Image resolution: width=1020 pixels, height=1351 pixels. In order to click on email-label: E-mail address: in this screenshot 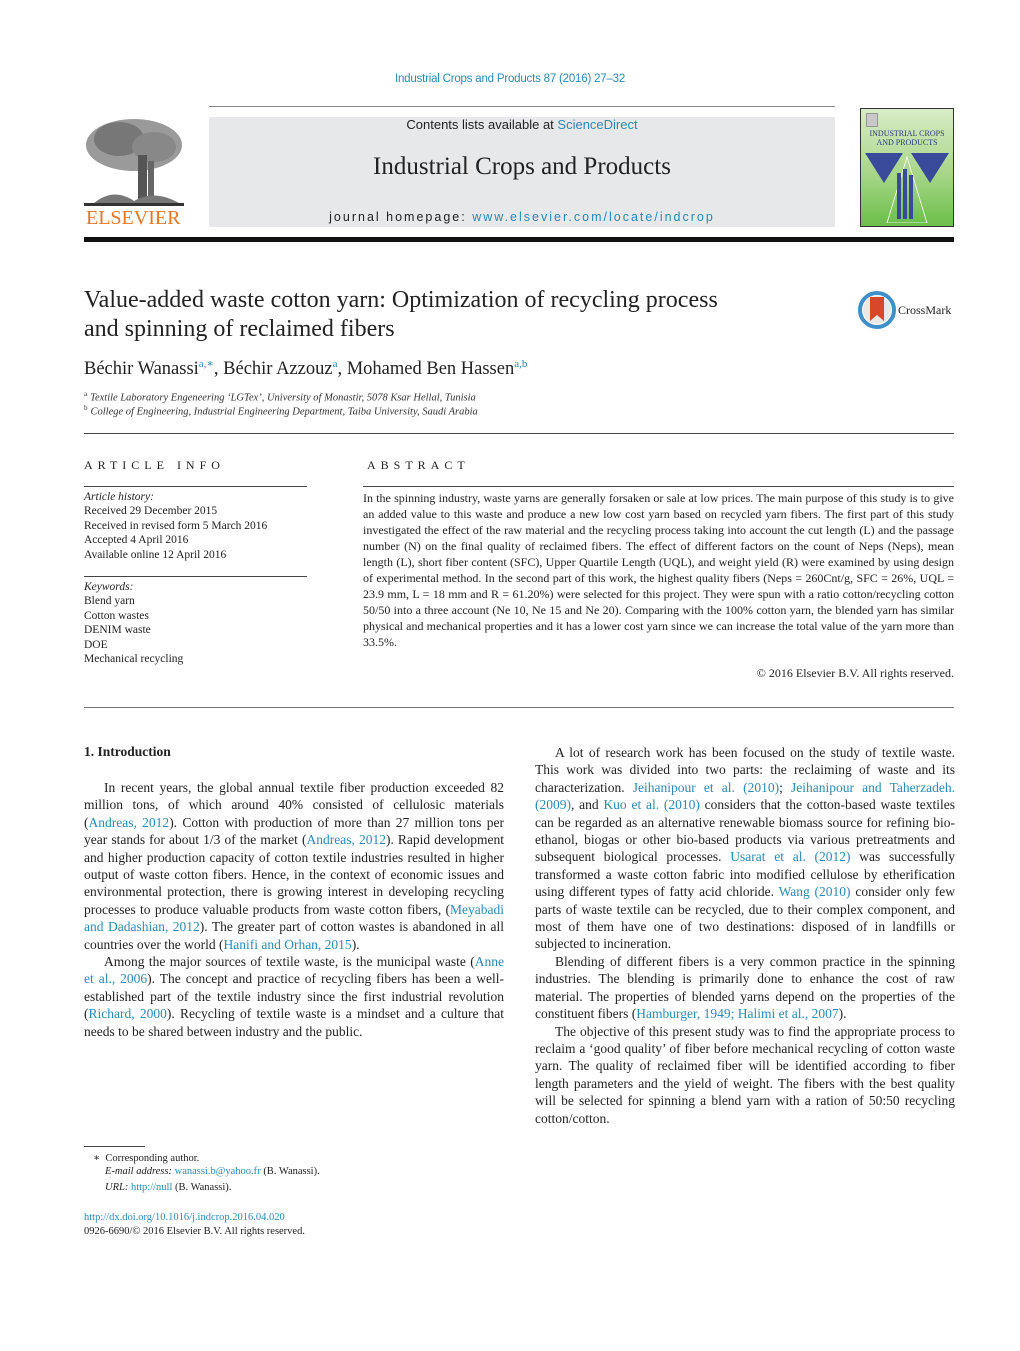, I will do `click(138, 1171)`.